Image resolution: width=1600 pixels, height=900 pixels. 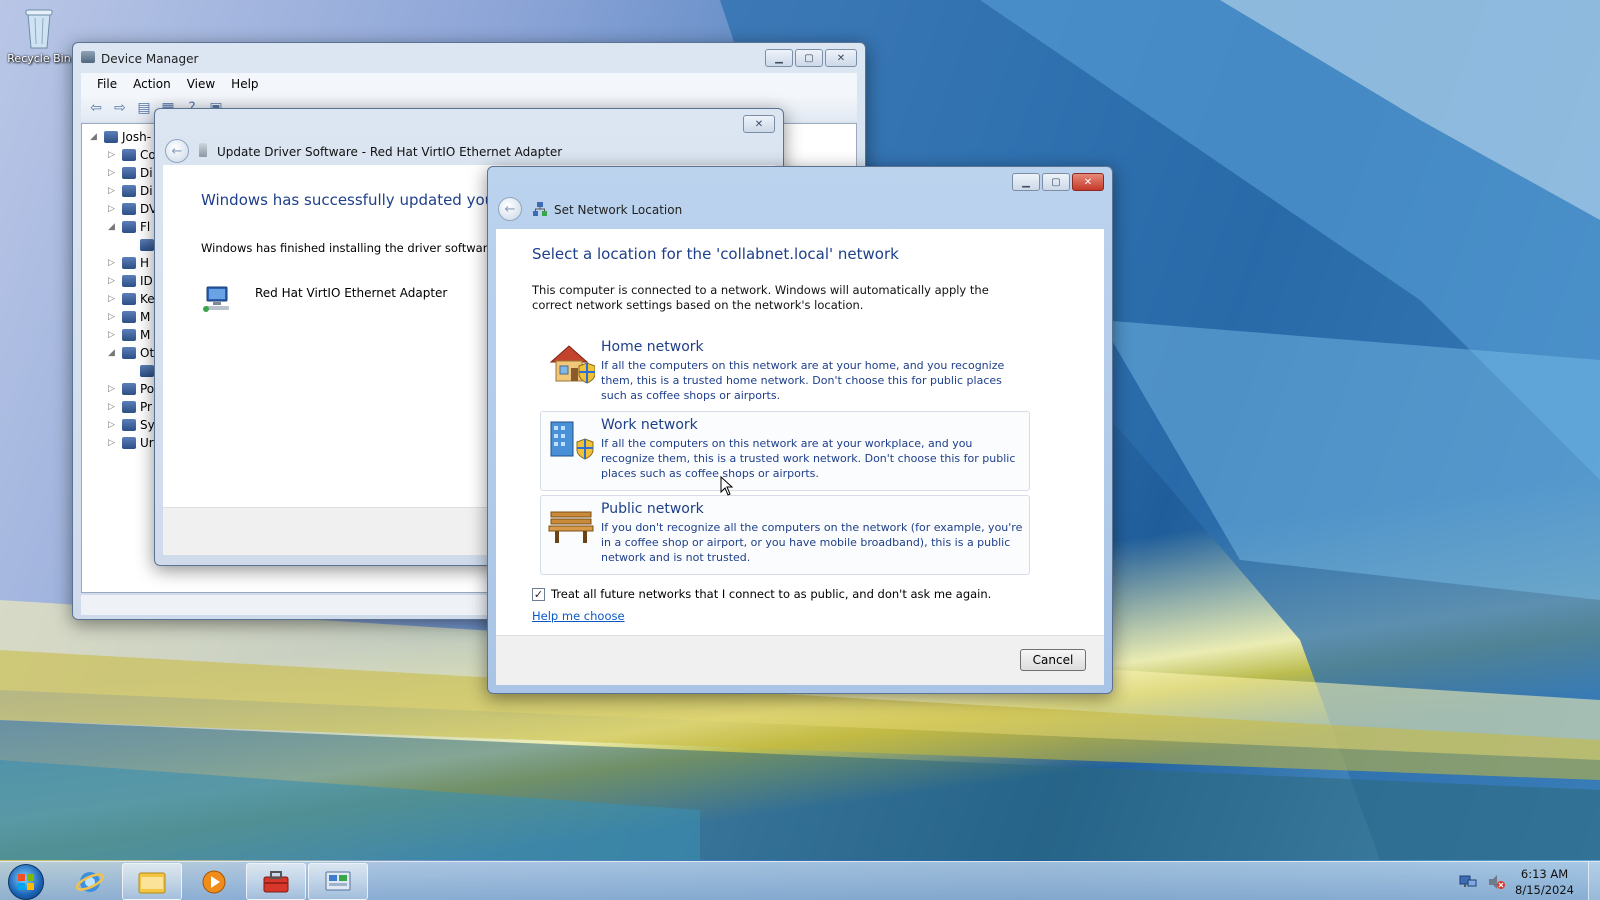 I want to click on taskbar-network-location, so click(x=338, y=881).